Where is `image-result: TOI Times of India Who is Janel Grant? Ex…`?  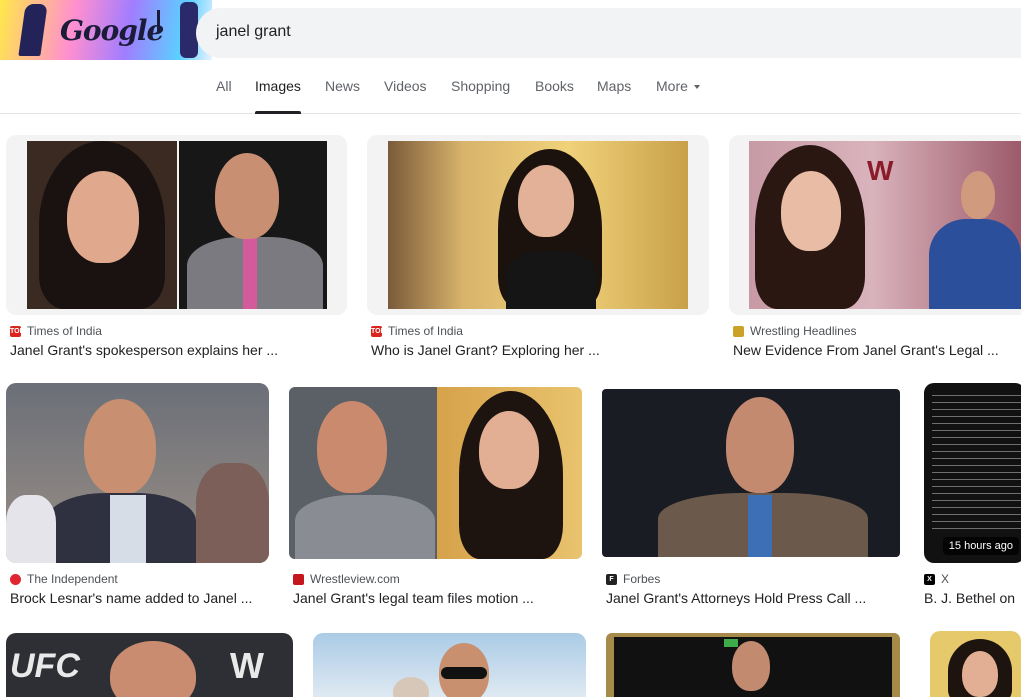
image-result: TOI Times of India Who is Janel Grant? Ex… is located at coordinates (538, 247).